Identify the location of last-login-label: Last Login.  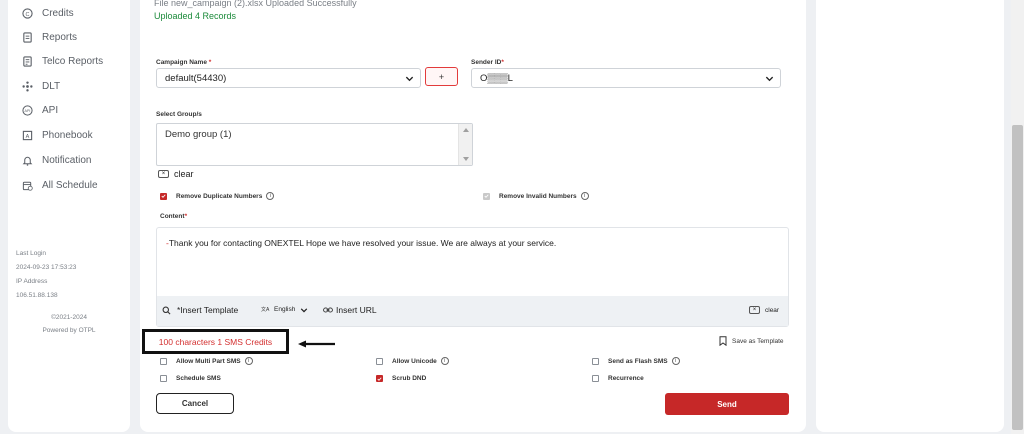
(31, 253).